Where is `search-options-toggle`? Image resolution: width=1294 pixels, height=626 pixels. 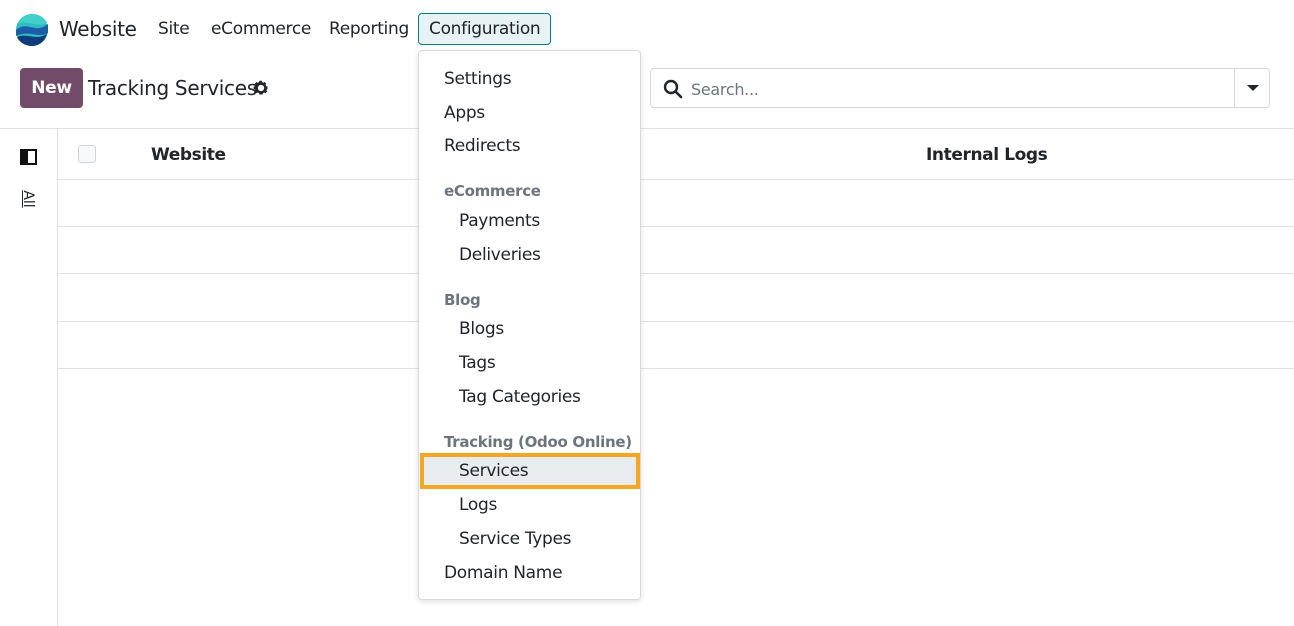
search-options-toggle is located at coordinates (1252, 88).